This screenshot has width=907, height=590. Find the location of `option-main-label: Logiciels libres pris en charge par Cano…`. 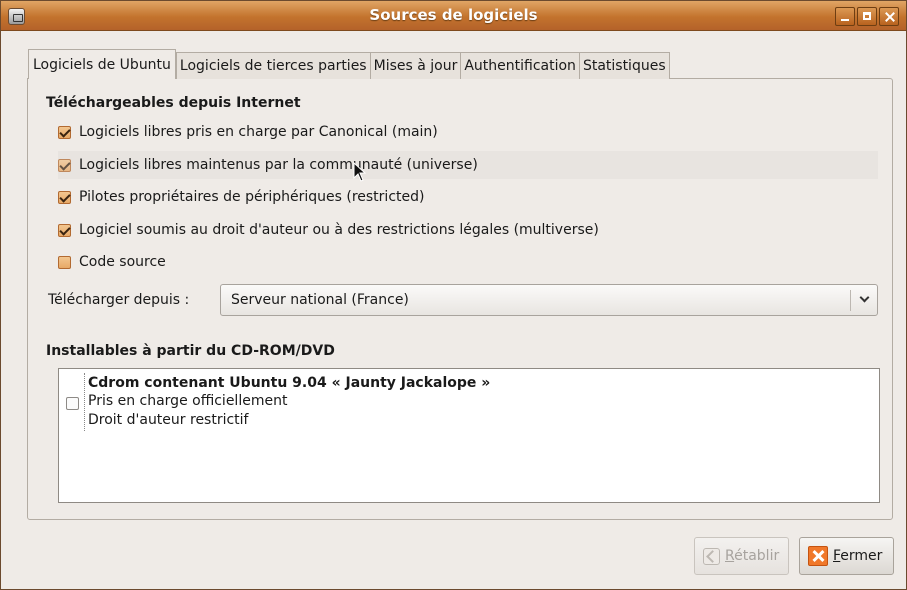

option-main-label: Logiciels libres pris en charge par Cano… is located at coordinates (258, 132).